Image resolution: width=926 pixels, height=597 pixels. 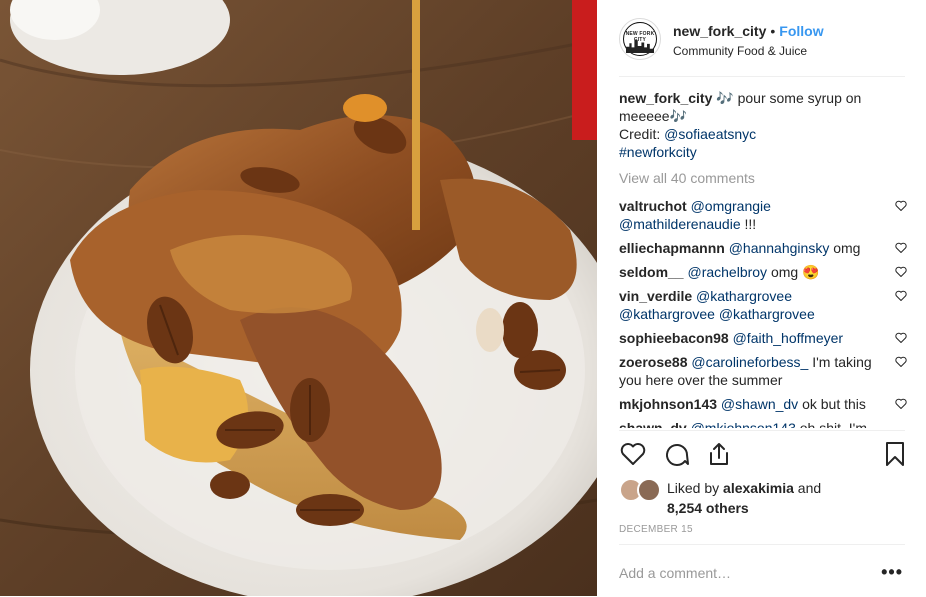 What do you see at coordinates (832, 404) in the screenshot?
I see `comment-text: ok but this` at bounding box center [832, 404].